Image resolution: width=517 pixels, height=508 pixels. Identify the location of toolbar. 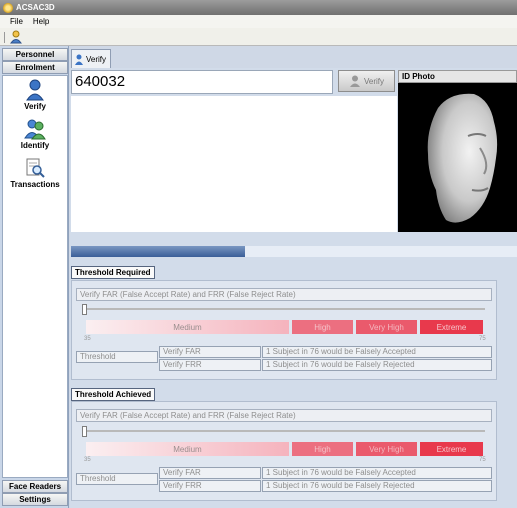
(258, 37).